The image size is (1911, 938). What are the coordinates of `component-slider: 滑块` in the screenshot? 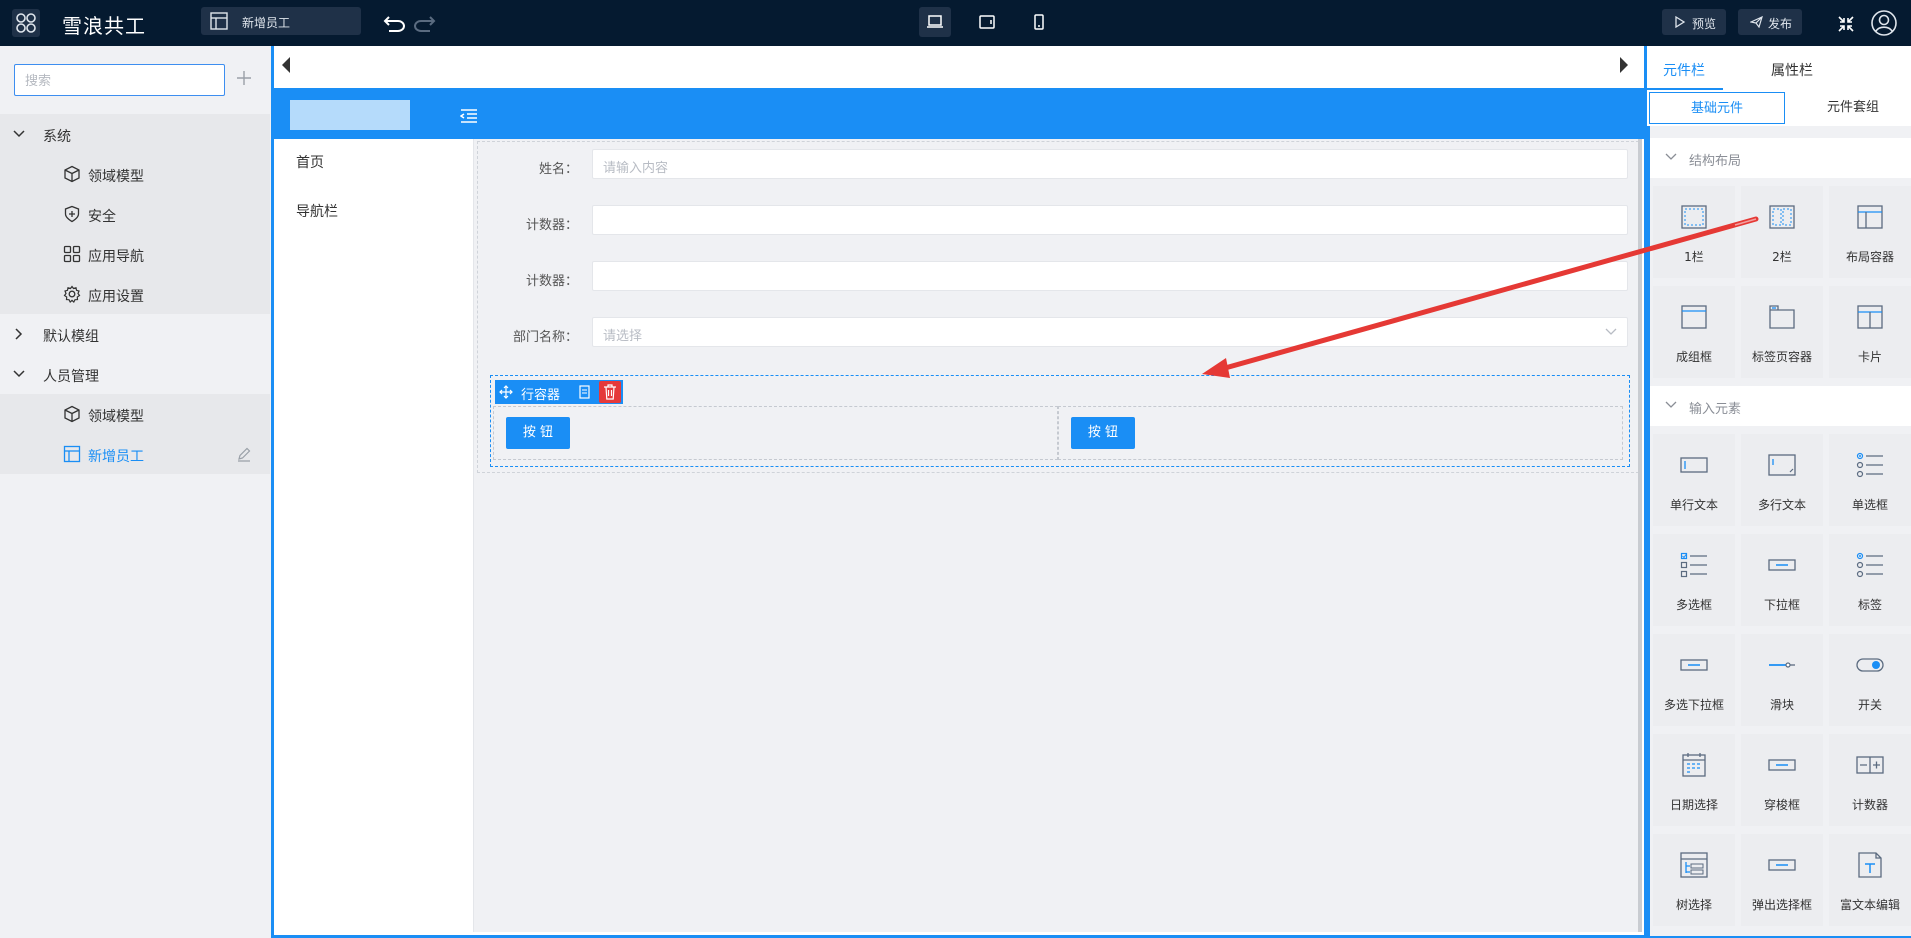 It's located at (1782, 680).